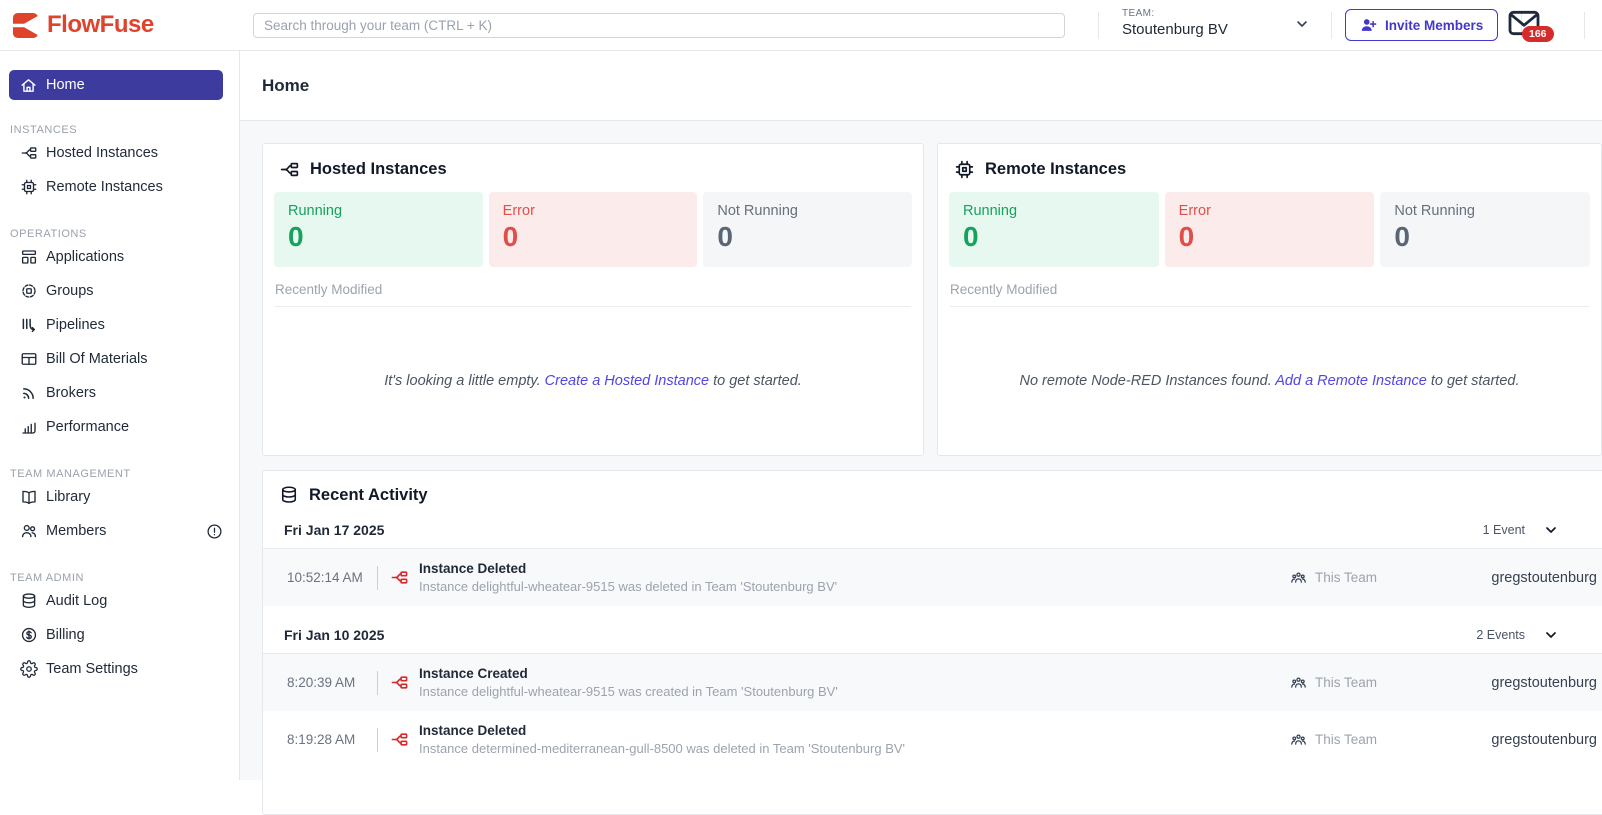  I want to click on event-time: 8:19:28 AM, so click(321, 739).